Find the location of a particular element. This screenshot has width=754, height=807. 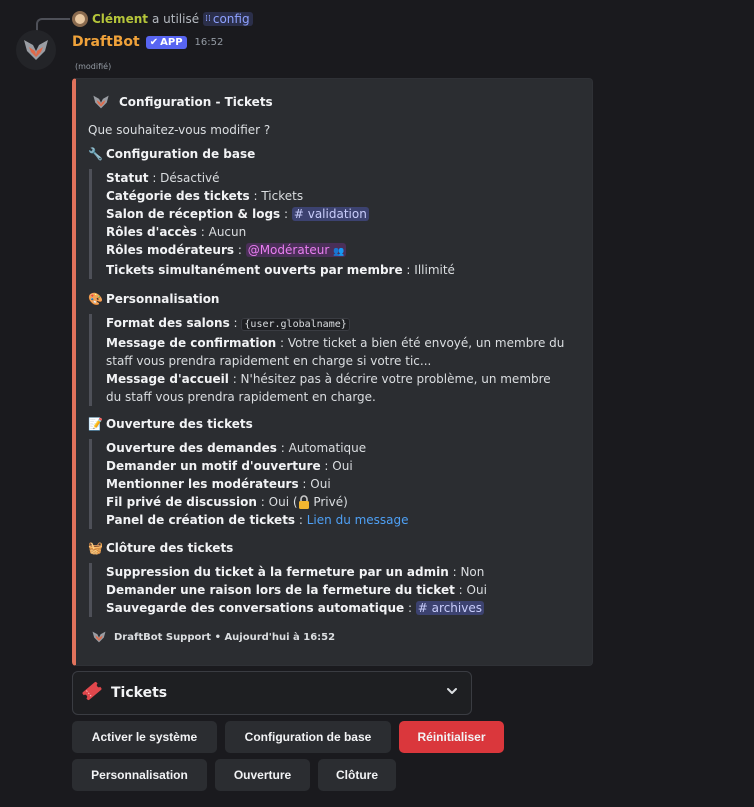

personnalisation-button: Personnalisation is located at coordinates (139, 775).